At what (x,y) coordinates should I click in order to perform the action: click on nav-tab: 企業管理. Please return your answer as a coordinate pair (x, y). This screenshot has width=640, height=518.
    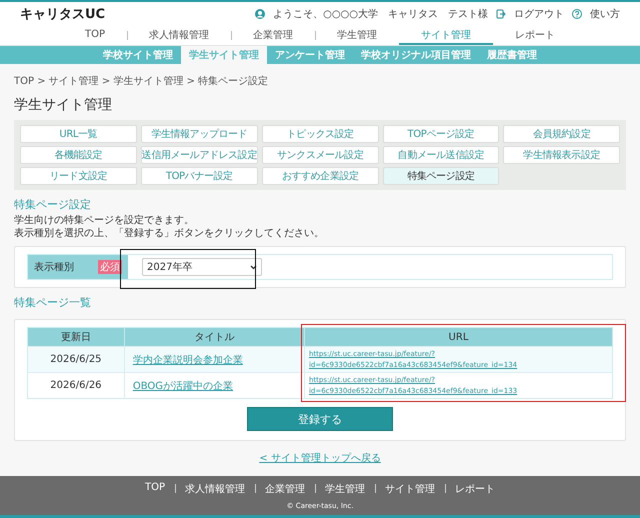
    Looking at the image, I should click on (273, 35).